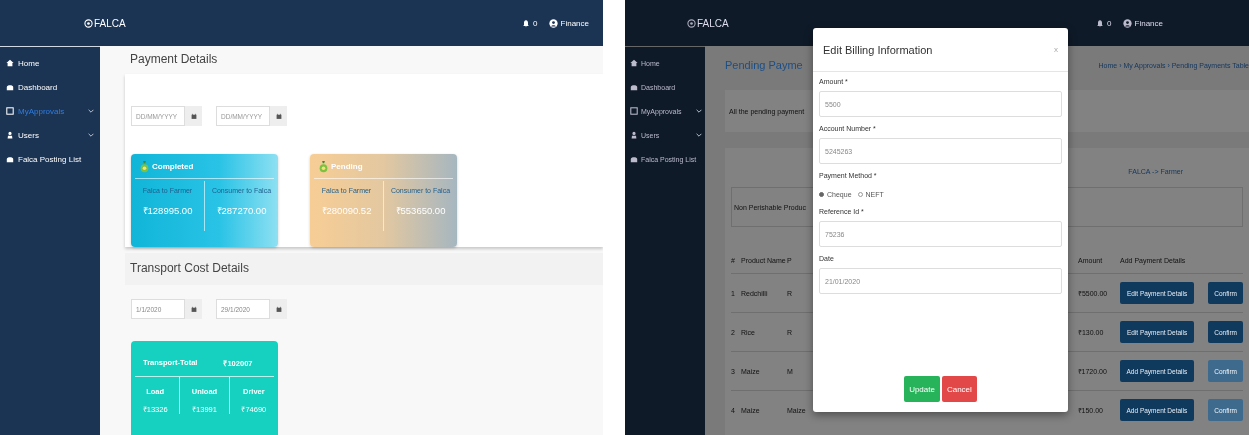  Describe the element at coordinates (241, 210) in the screenshot. I see `card-amount: ₹287270.00` at that location.